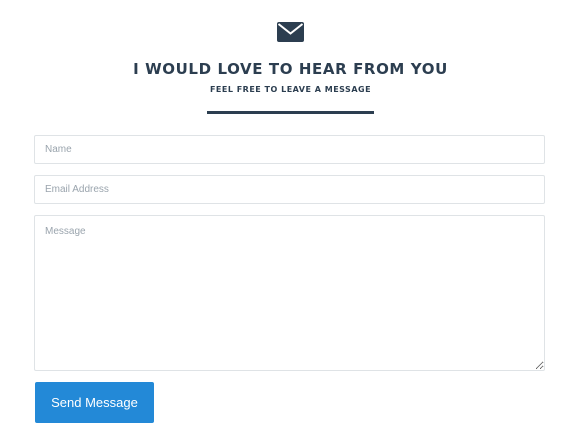 Image resolution: width=579 pixels, height=445 pixels. I want to click on envelope-icon, so click(290, 32).